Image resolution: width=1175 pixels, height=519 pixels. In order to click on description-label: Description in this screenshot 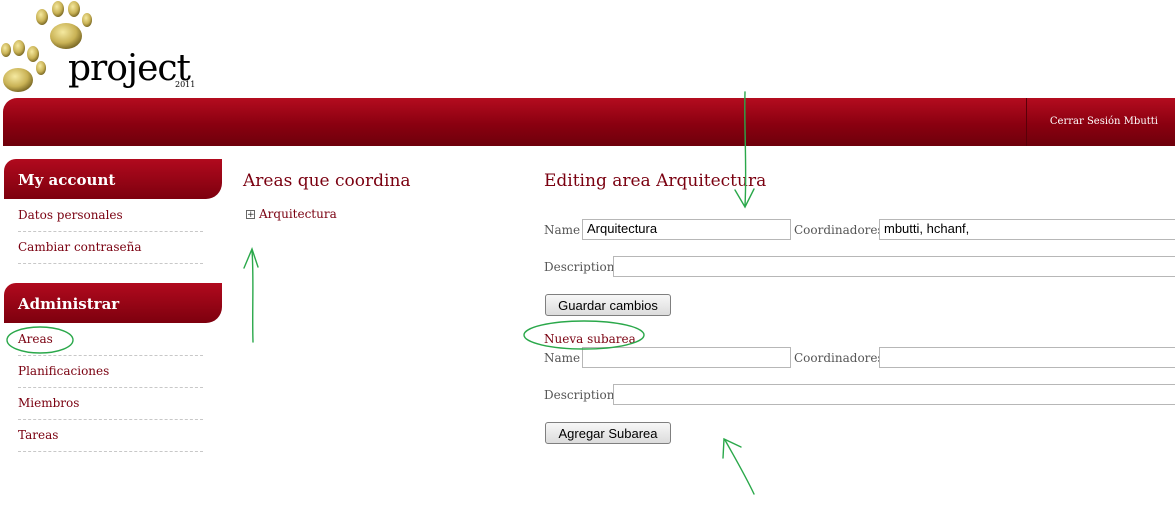, I will do `click(579, 267)`.